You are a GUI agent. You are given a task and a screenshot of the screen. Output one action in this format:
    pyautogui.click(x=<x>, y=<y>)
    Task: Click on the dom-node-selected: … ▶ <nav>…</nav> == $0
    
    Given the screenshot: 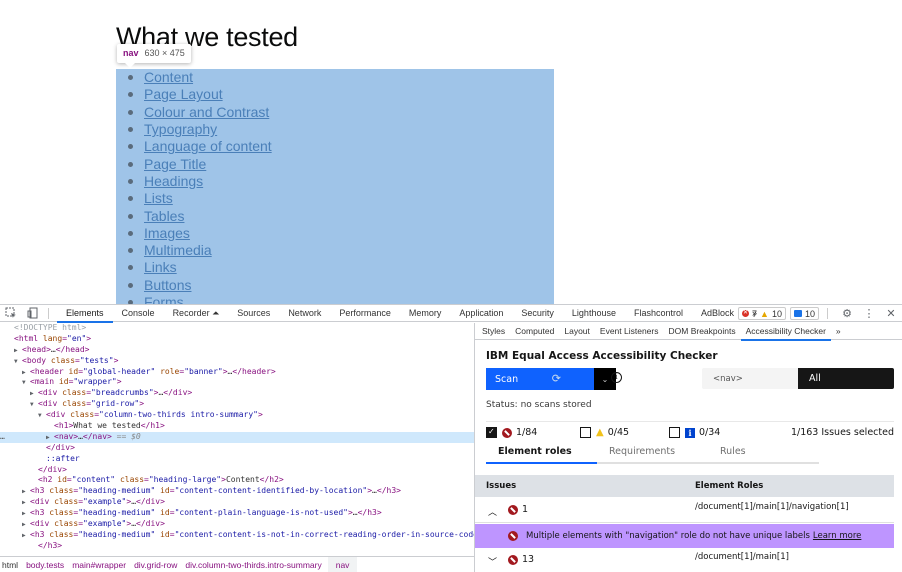 What is the action you would take?
    pyautogui.click(x=237, y=437)
    